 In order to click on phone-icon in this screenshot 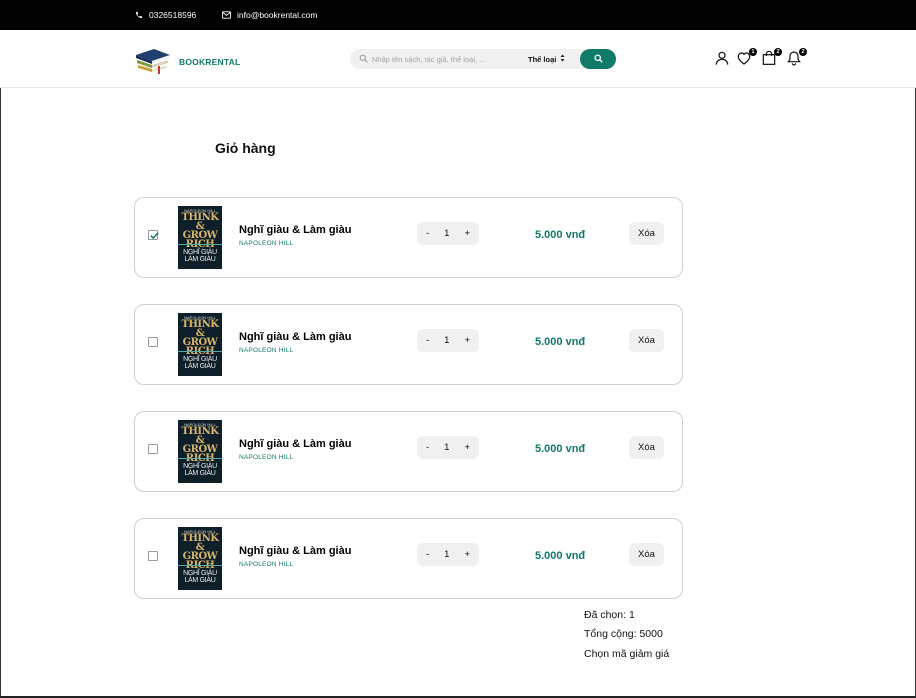, I will do `click(139, 15)`.